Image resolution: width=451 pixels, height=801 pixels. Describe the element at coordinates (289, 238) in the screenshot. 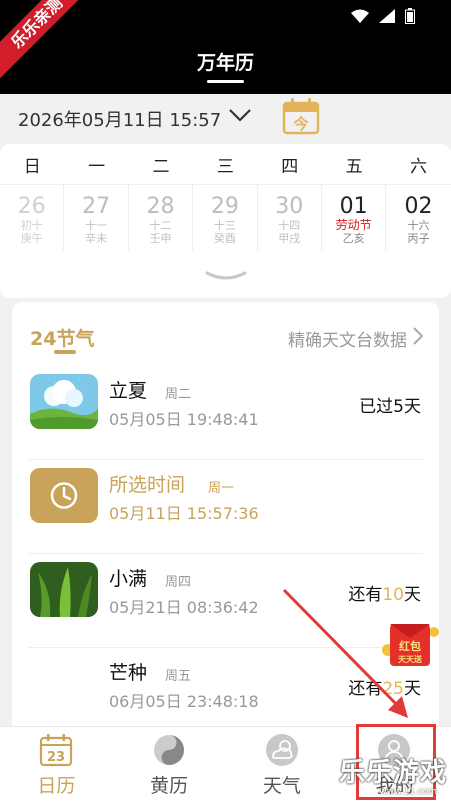

I see `ganzhi-day: 甲戌` at that location.